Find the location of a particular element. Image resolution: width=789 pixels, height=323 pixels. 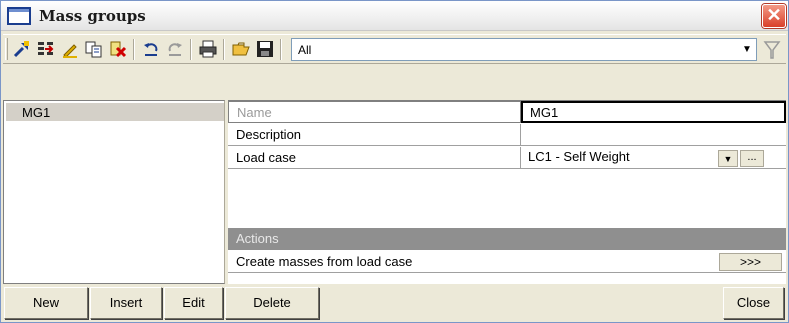

description-field is located at coordinates (653, 135).